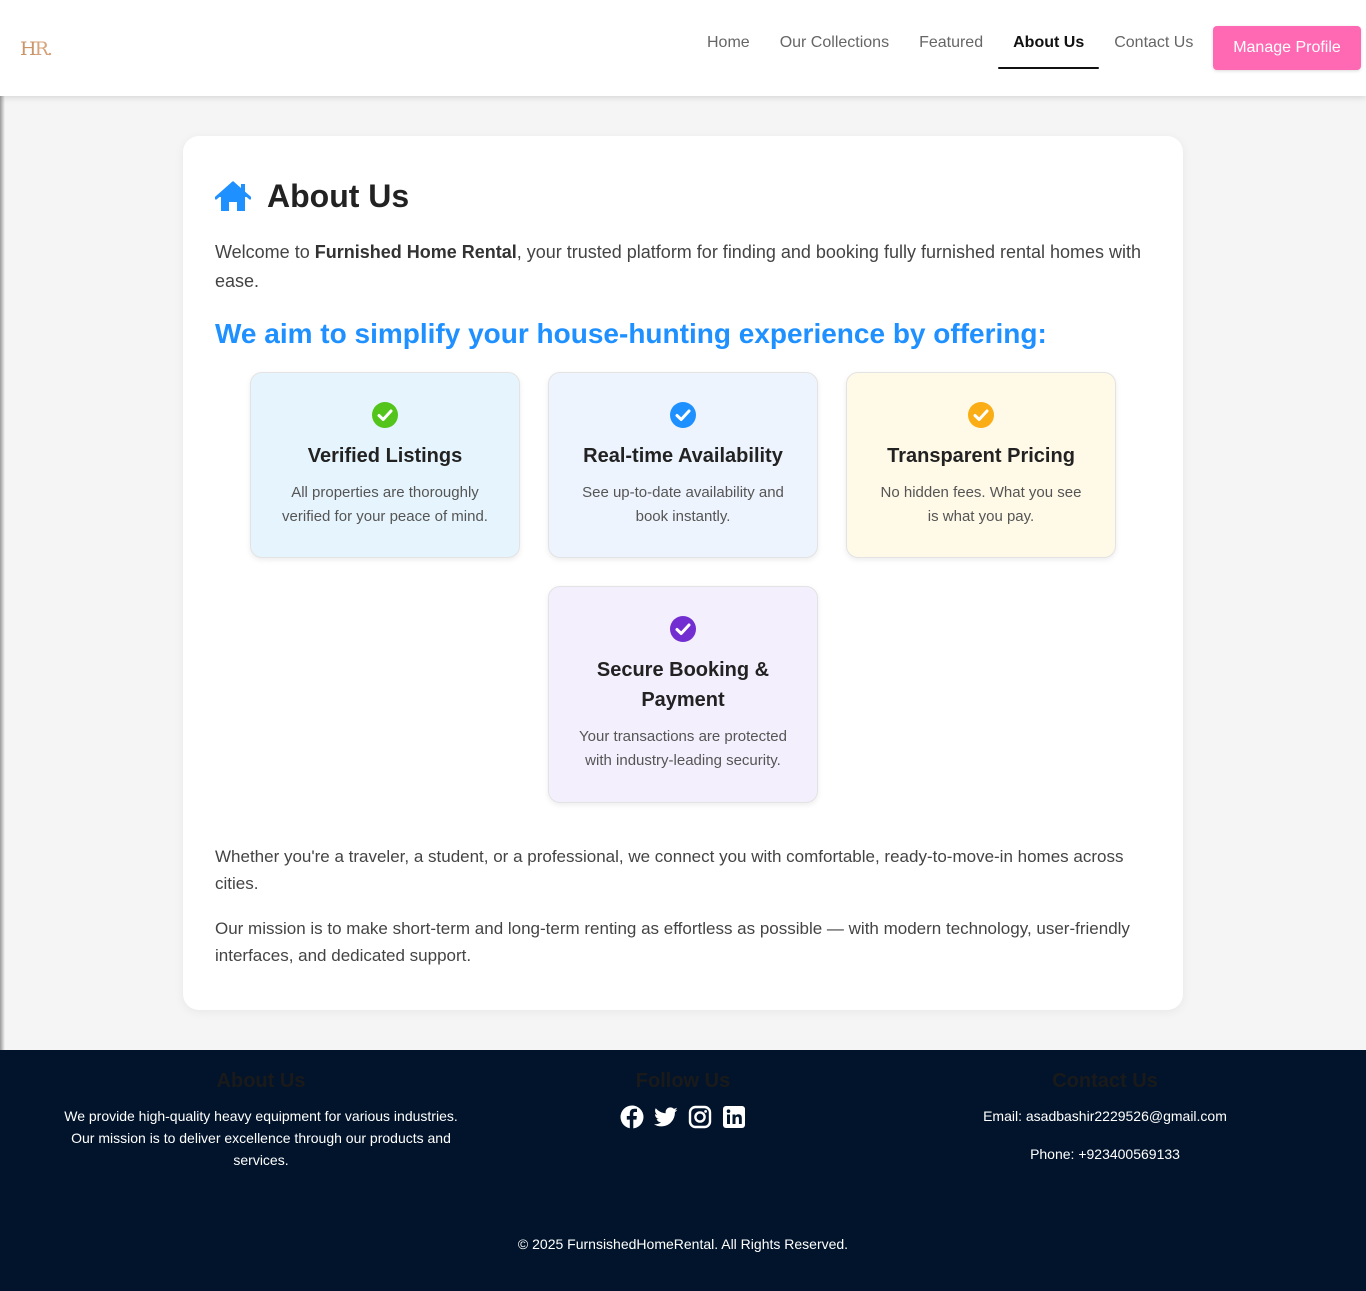 Image resolution: width=1366 pixels, height=1291 pixels. What do you see at coordinates (415, 252) in the screenshot?
I see `brand-name: Furnished Home Rental` at bounding box center [415, 252].